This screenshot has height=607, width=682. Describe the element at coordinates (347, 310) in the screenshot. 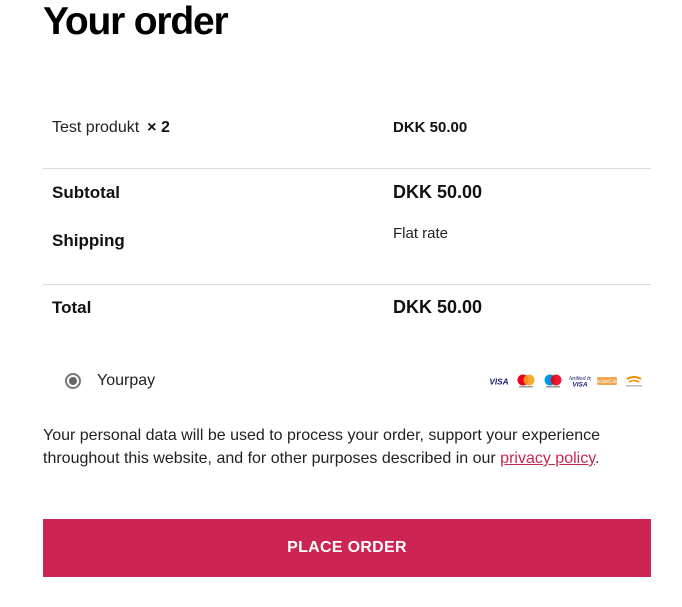

I see `total-row: Total DKK 50.00` at that location.